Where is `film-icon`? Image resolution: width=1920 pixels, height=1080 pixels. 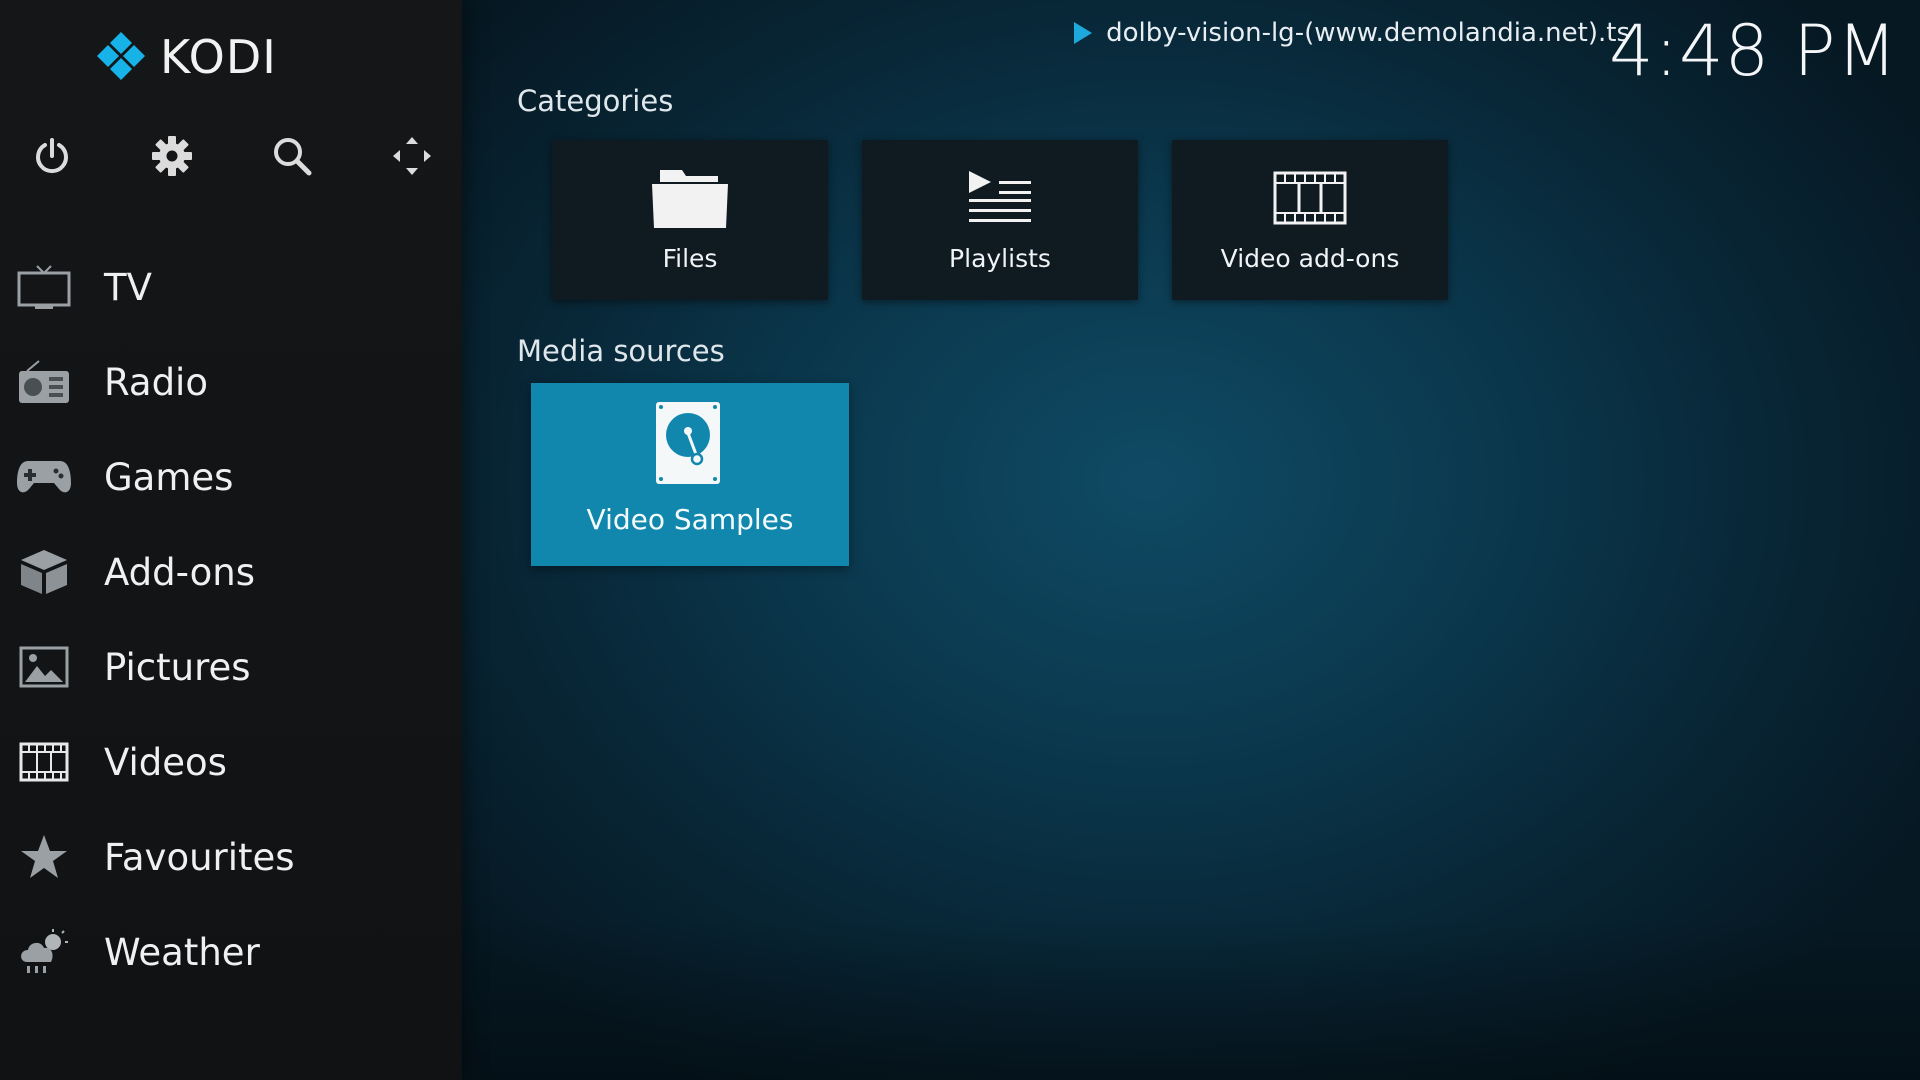 film-icon is located at coordinates (44, 762).